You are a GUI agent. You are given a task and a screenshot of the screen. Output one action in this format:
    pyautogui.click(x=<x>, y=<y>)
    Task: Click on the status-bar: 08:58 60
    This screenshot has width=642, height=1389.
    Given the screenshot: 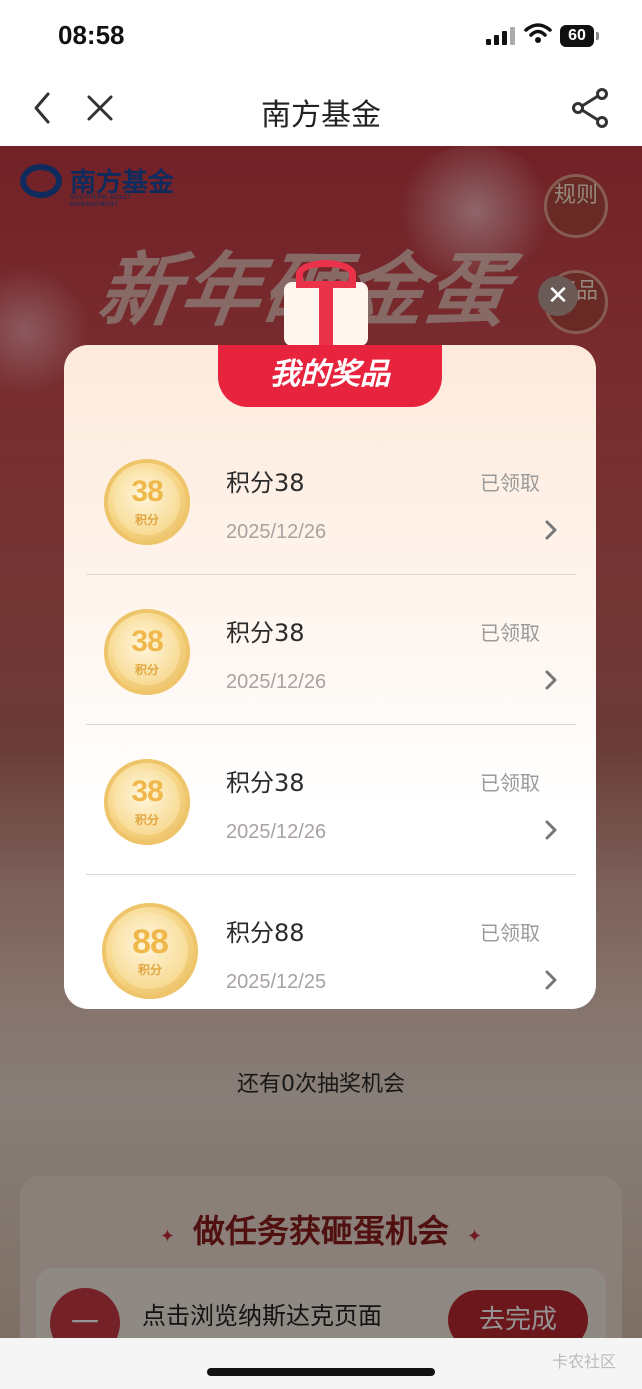 What is the action you would take?
    pyautogui.click(x=321, y=36)
    